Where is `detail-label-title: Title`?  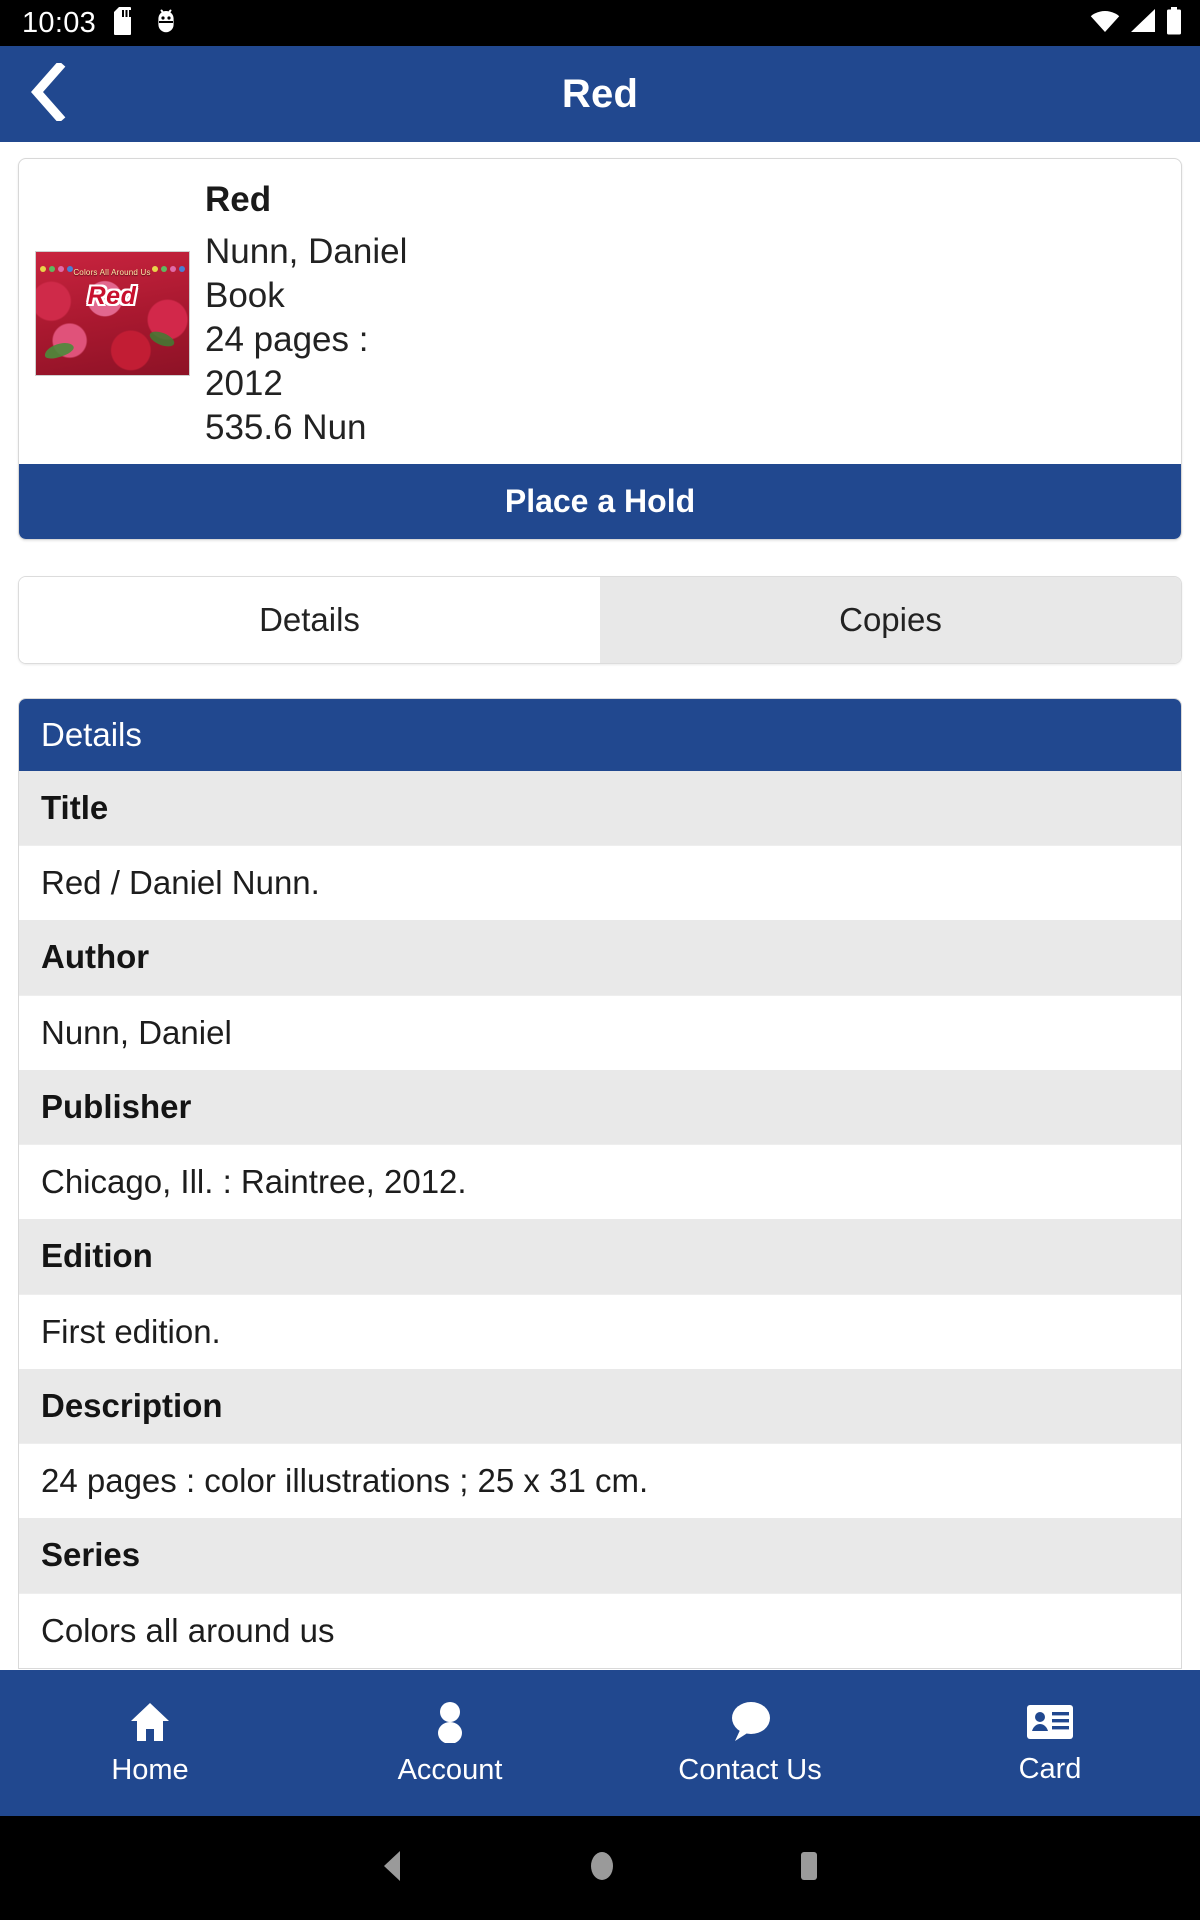
detail-label-title: Title is located at coordinates (600, 808).